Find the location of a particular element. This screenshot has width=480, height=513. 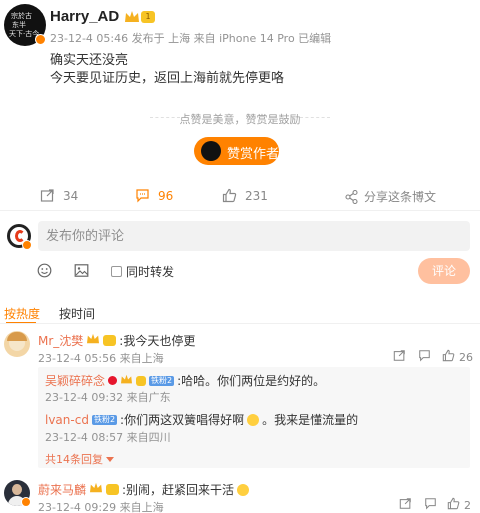

author-name: Harry_AD is located at coordinates (84, 16).